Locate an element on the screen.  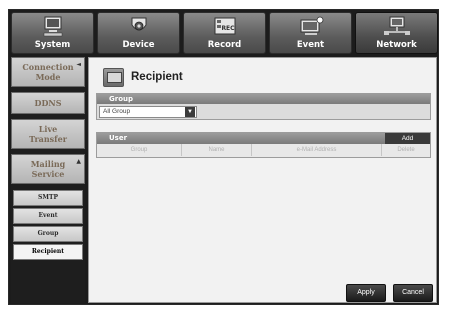
column-header-email: e-Mail Address is located at coordinates (317, 150).